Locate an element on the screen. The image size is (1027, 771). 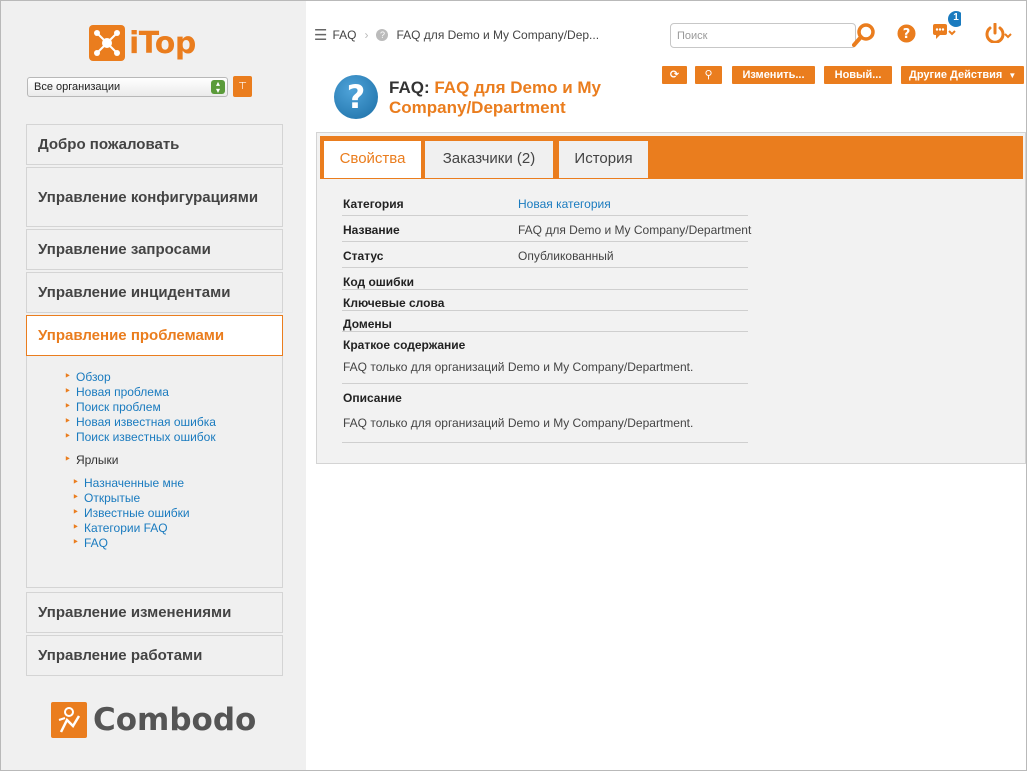
menu-problems: Управление проблемами is located at coordinates (154, 335).